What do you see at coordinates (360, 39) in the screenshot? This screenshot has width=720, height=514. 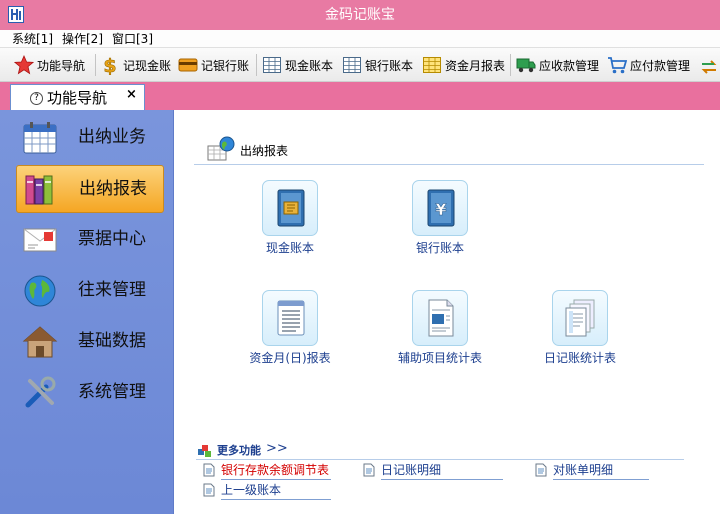 I see `menu-bar: 系统[1] 操作[2] 窗口[3]` at bounding box center [360, 39].